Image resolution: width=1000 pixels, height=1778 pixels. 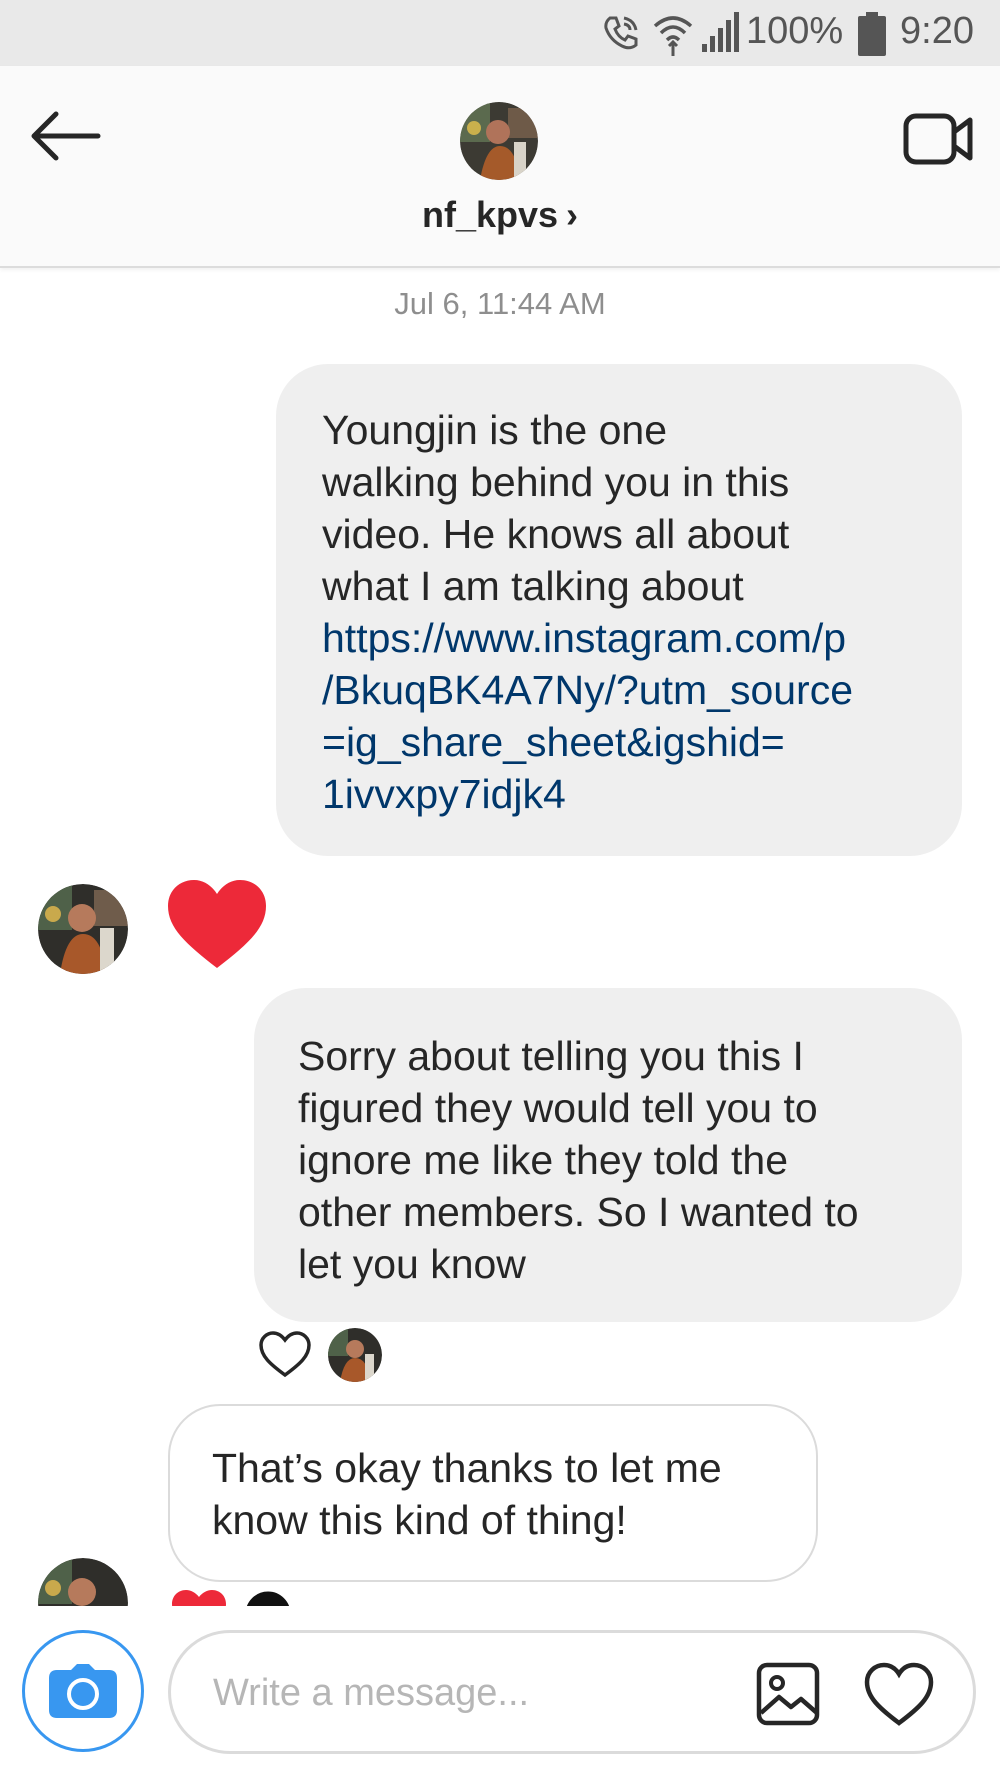 I want to click on back-arrow-icon, so click(x=66, y=136).